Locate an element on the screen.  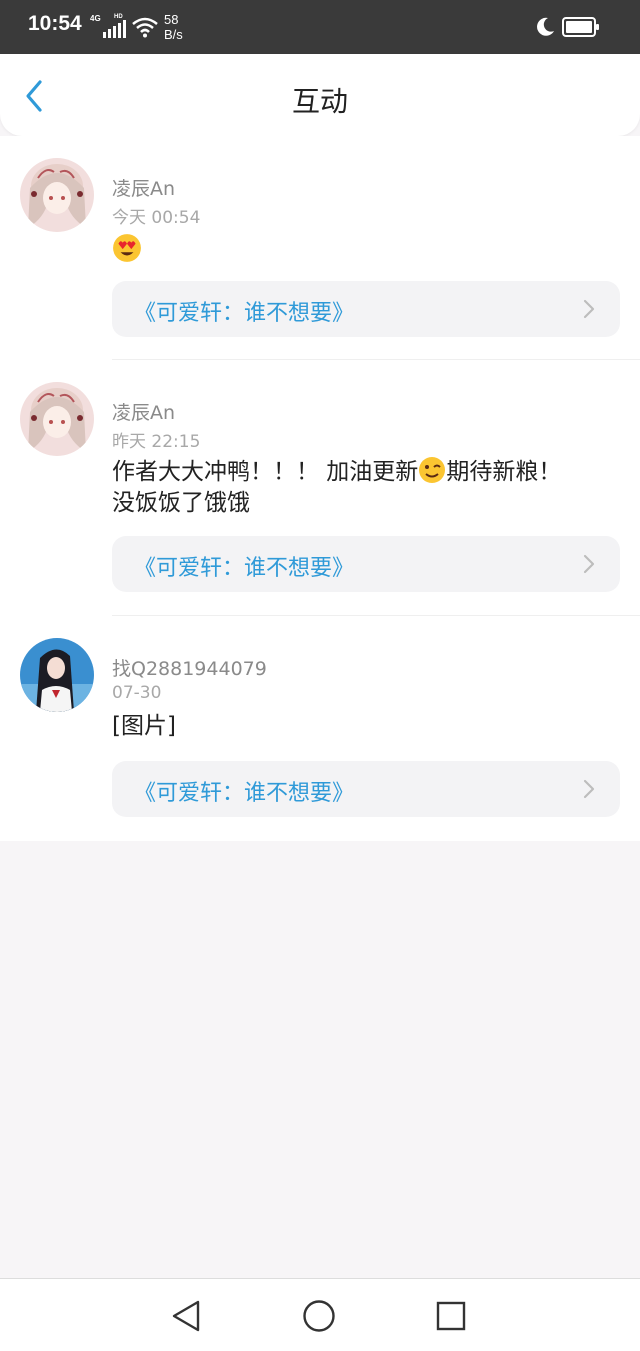
do-not-disturb-moon-icon is located at coordinates (545, 26).